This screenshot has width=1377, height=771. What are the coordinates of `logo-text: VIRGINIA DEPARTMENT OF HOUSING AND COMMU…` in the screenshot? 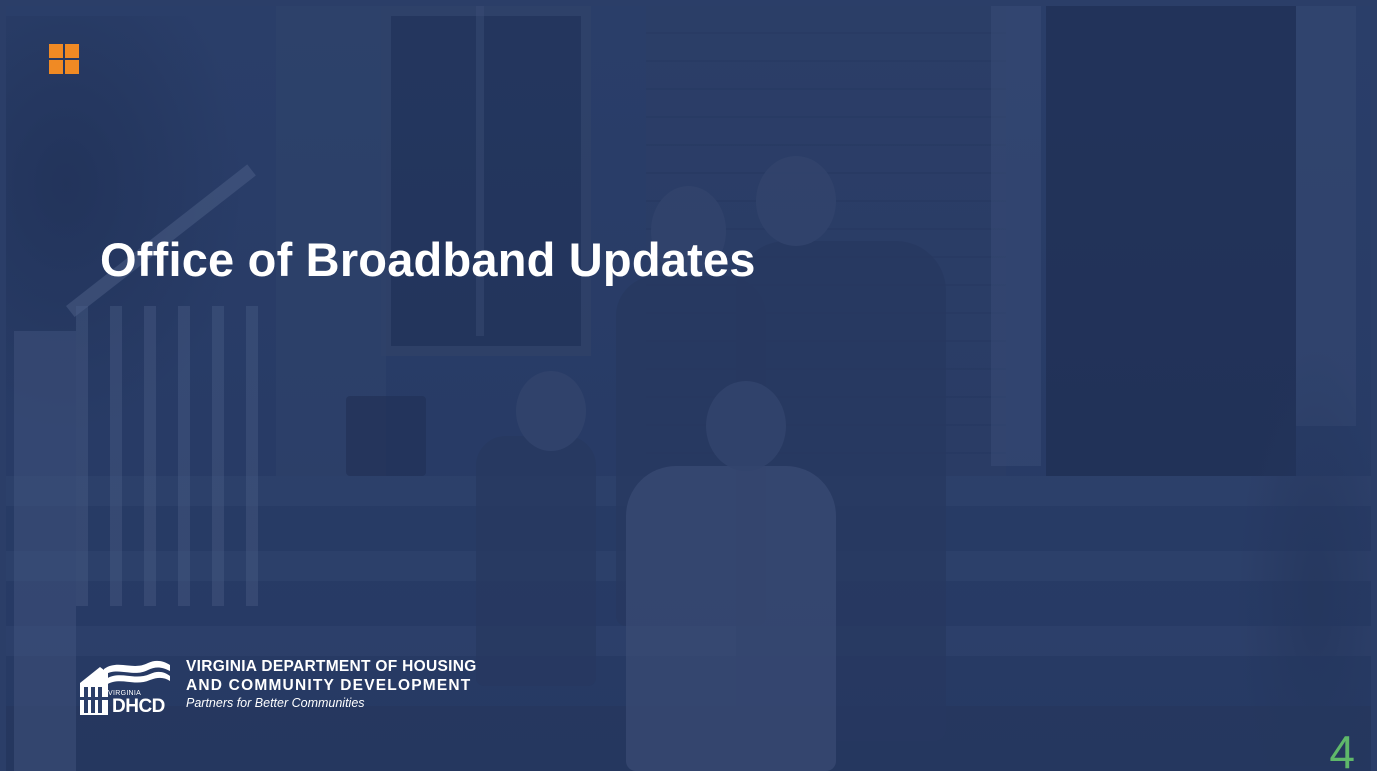 It's located at (331, 684).